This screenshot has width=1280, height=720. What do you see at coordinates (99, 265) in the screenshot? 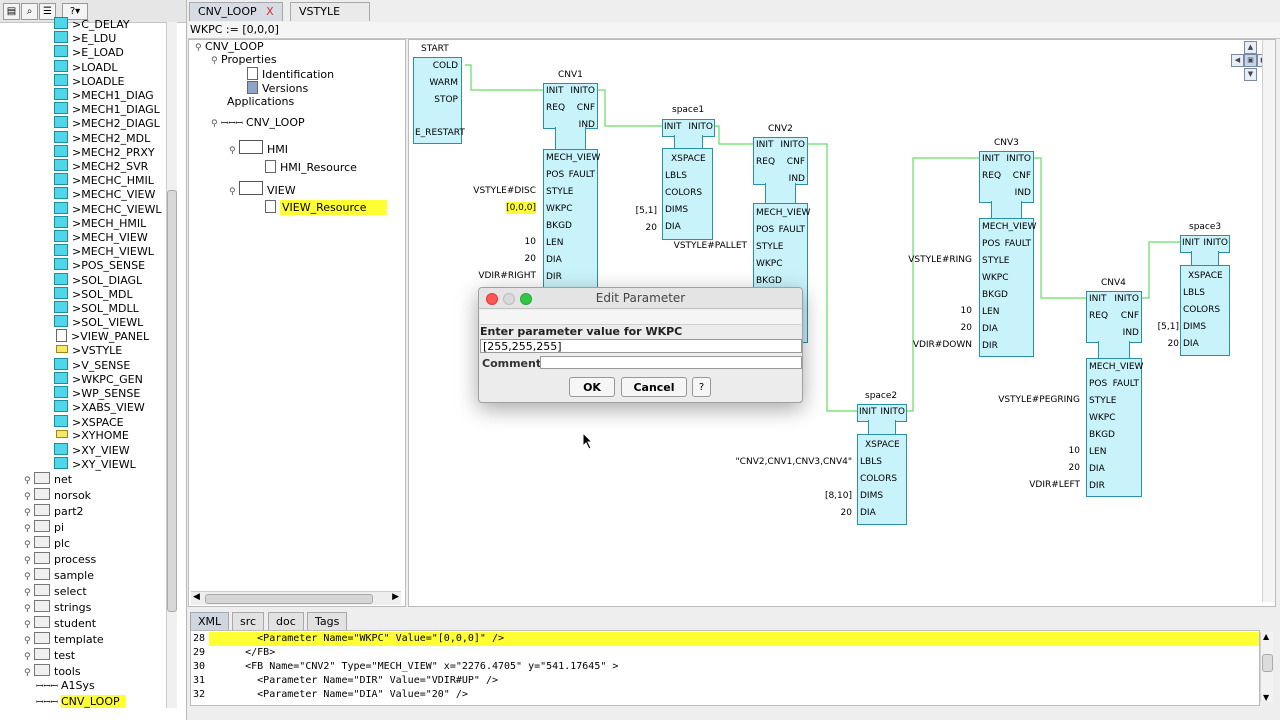
I see `library-item: >POS_SENSE` at bounding box center [99, 265].